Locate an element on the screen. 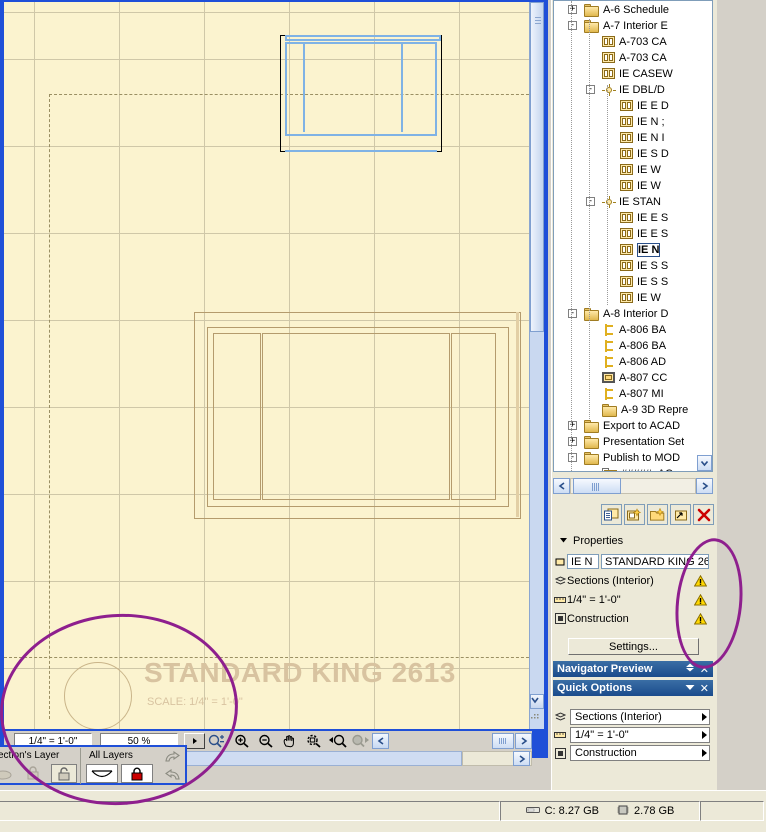  tree-item-17: IE S S is located at coordinates (633, 282).